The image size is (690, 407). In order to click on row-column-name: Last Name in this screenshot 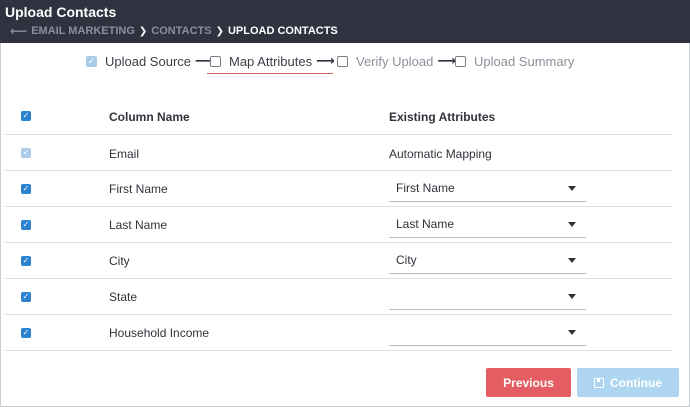, I will do `click(138, 225)`.